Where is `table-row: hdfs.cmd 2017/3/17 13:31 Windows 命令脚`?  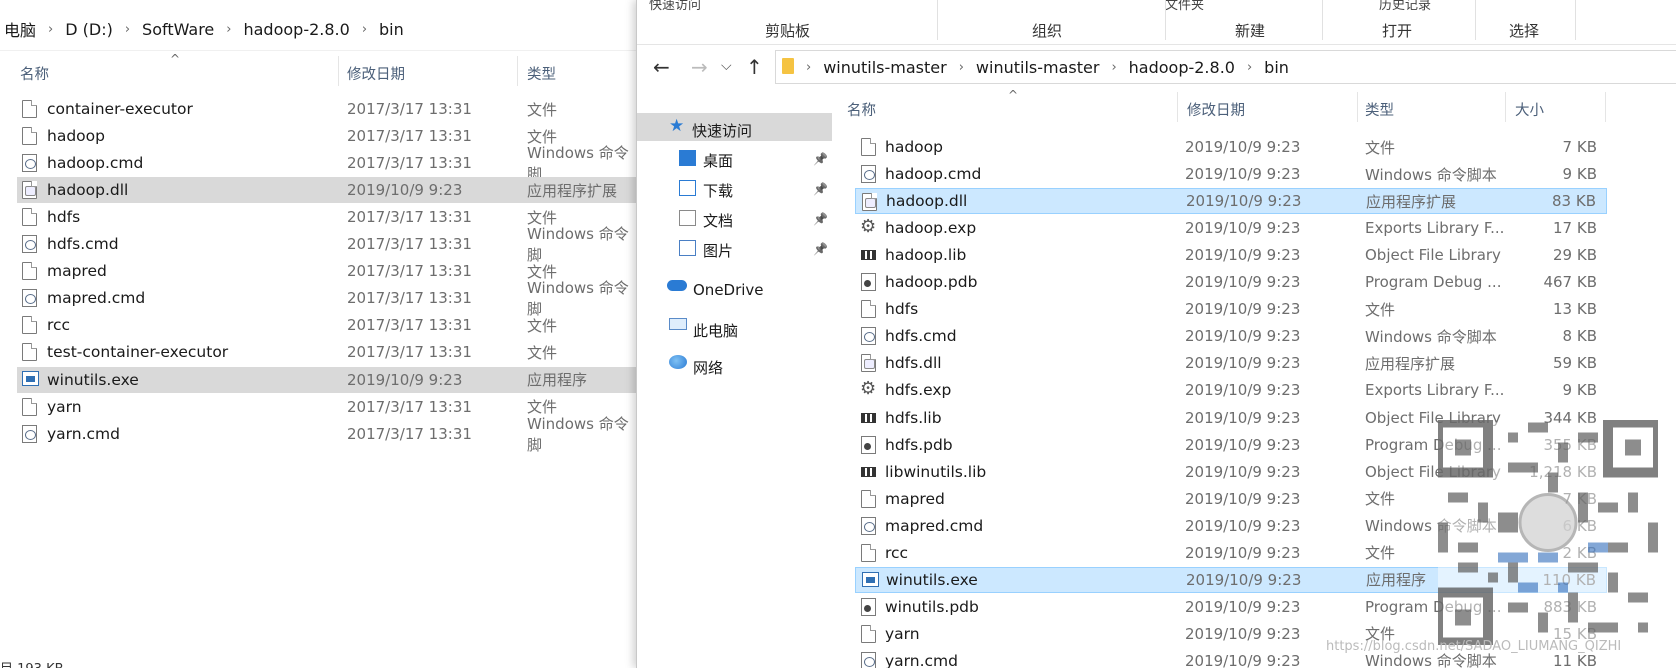 table-row: hdfs.cmd 2017/3/17 13:31 Windows 命令脚 is located at coordinates (326, 244).